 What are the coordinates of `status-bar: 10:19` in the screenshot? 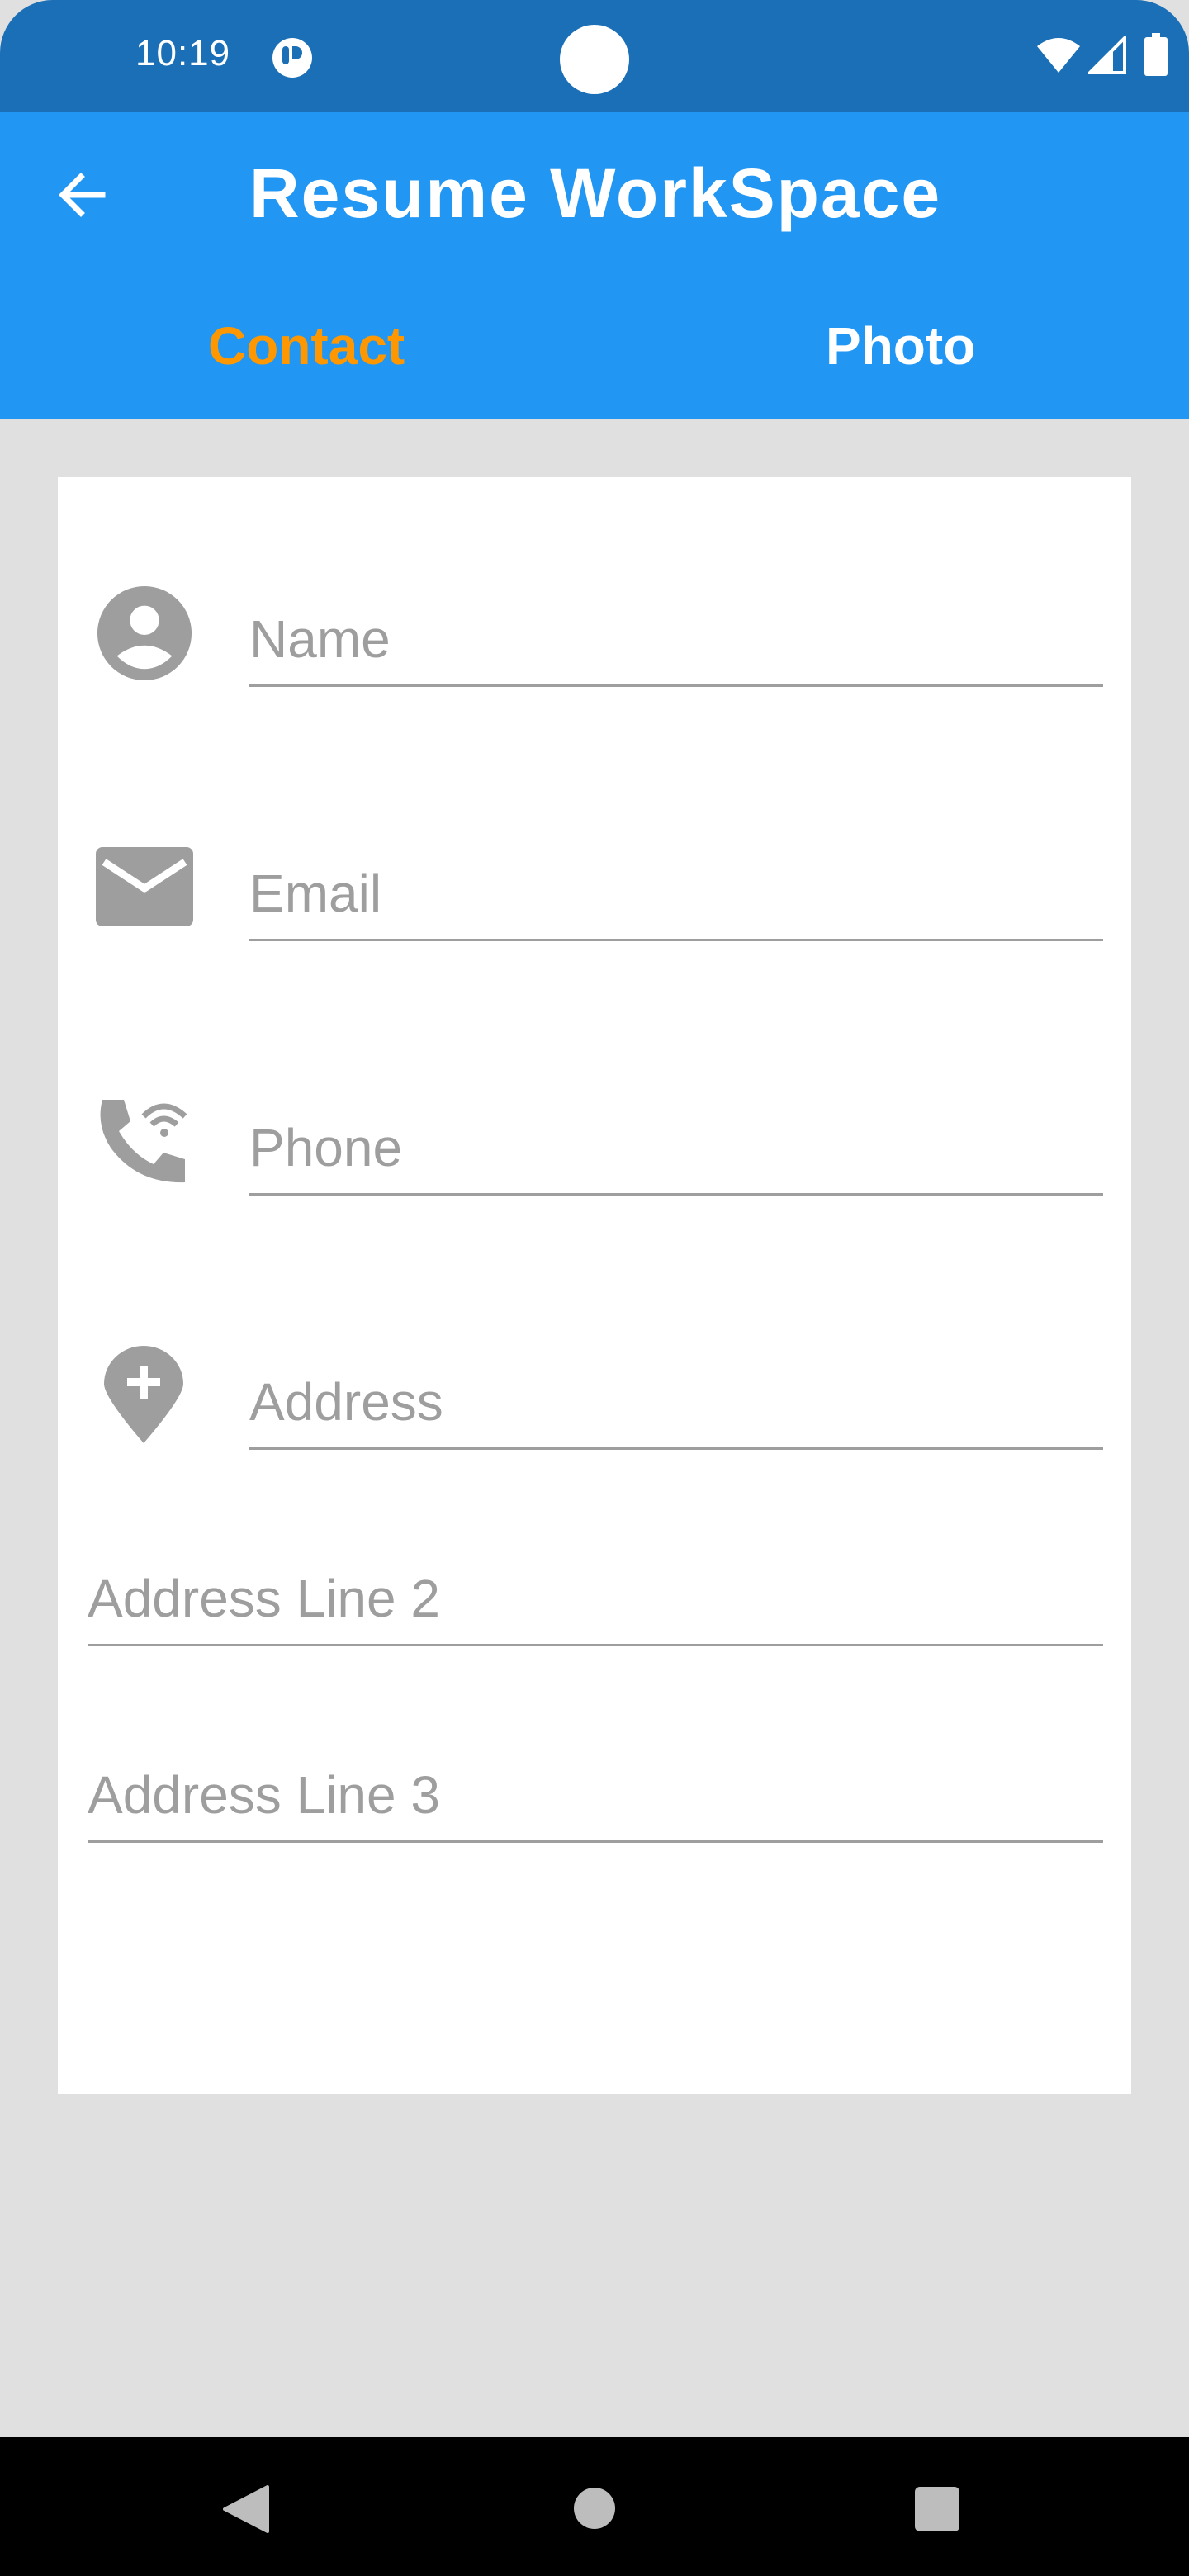 It's located at (594, 56).